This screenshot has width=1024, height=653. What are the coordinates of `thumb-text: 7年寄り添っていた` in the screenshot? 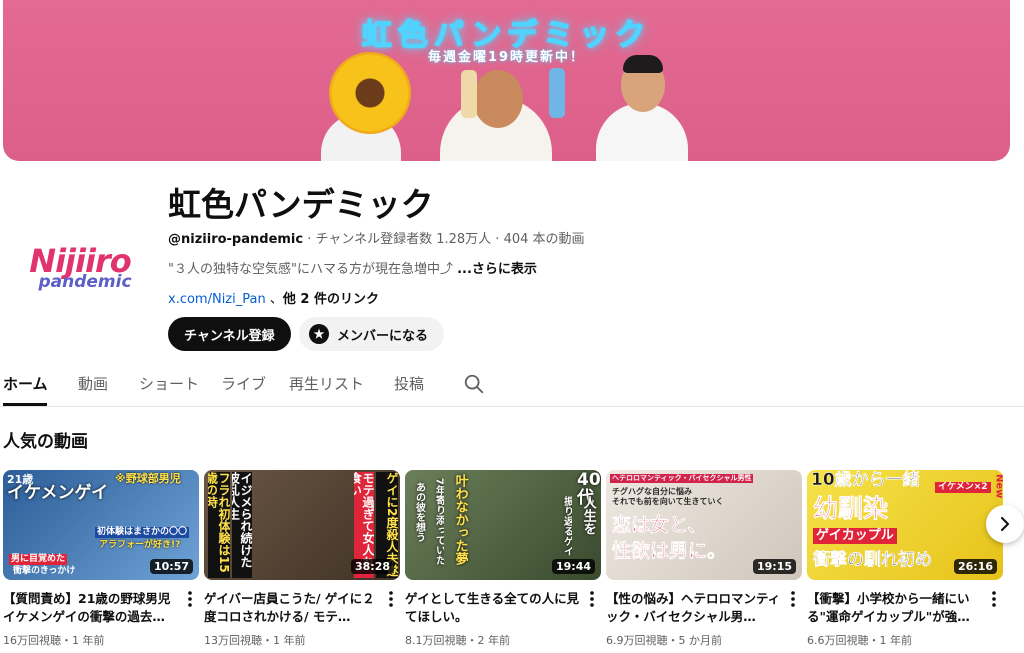 It's located at (438, 521).